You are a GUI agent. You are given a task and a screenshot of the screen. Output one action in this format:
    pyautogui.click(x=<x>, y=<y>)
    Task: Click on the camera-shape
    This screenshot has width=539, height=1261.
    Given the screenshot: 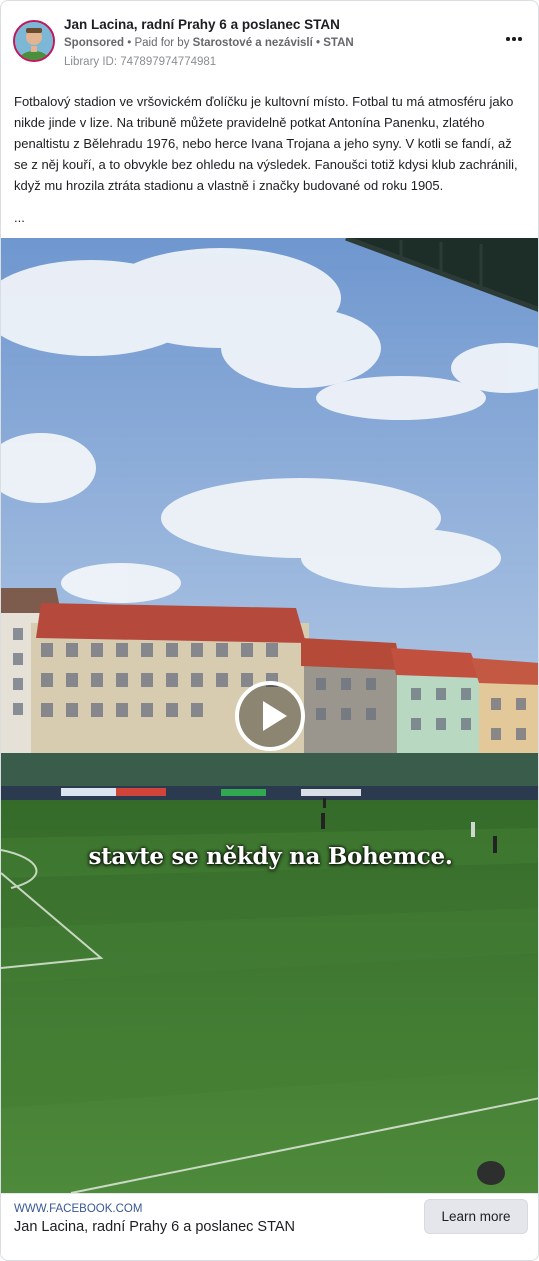 What is the action you would take?
    pyautogui.click(x=491, y=1173)
    